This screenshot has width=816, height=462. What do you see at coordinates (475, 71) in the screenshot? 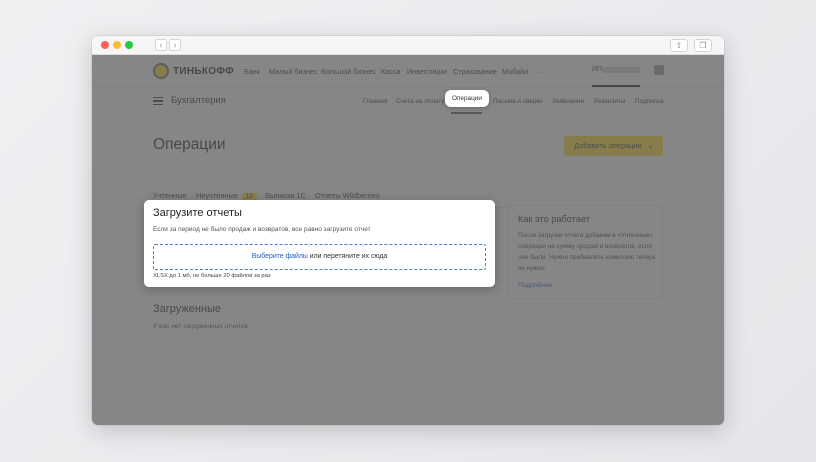
I see `topnav-link-insurance: Страхование` at bounding box center [475, 71].